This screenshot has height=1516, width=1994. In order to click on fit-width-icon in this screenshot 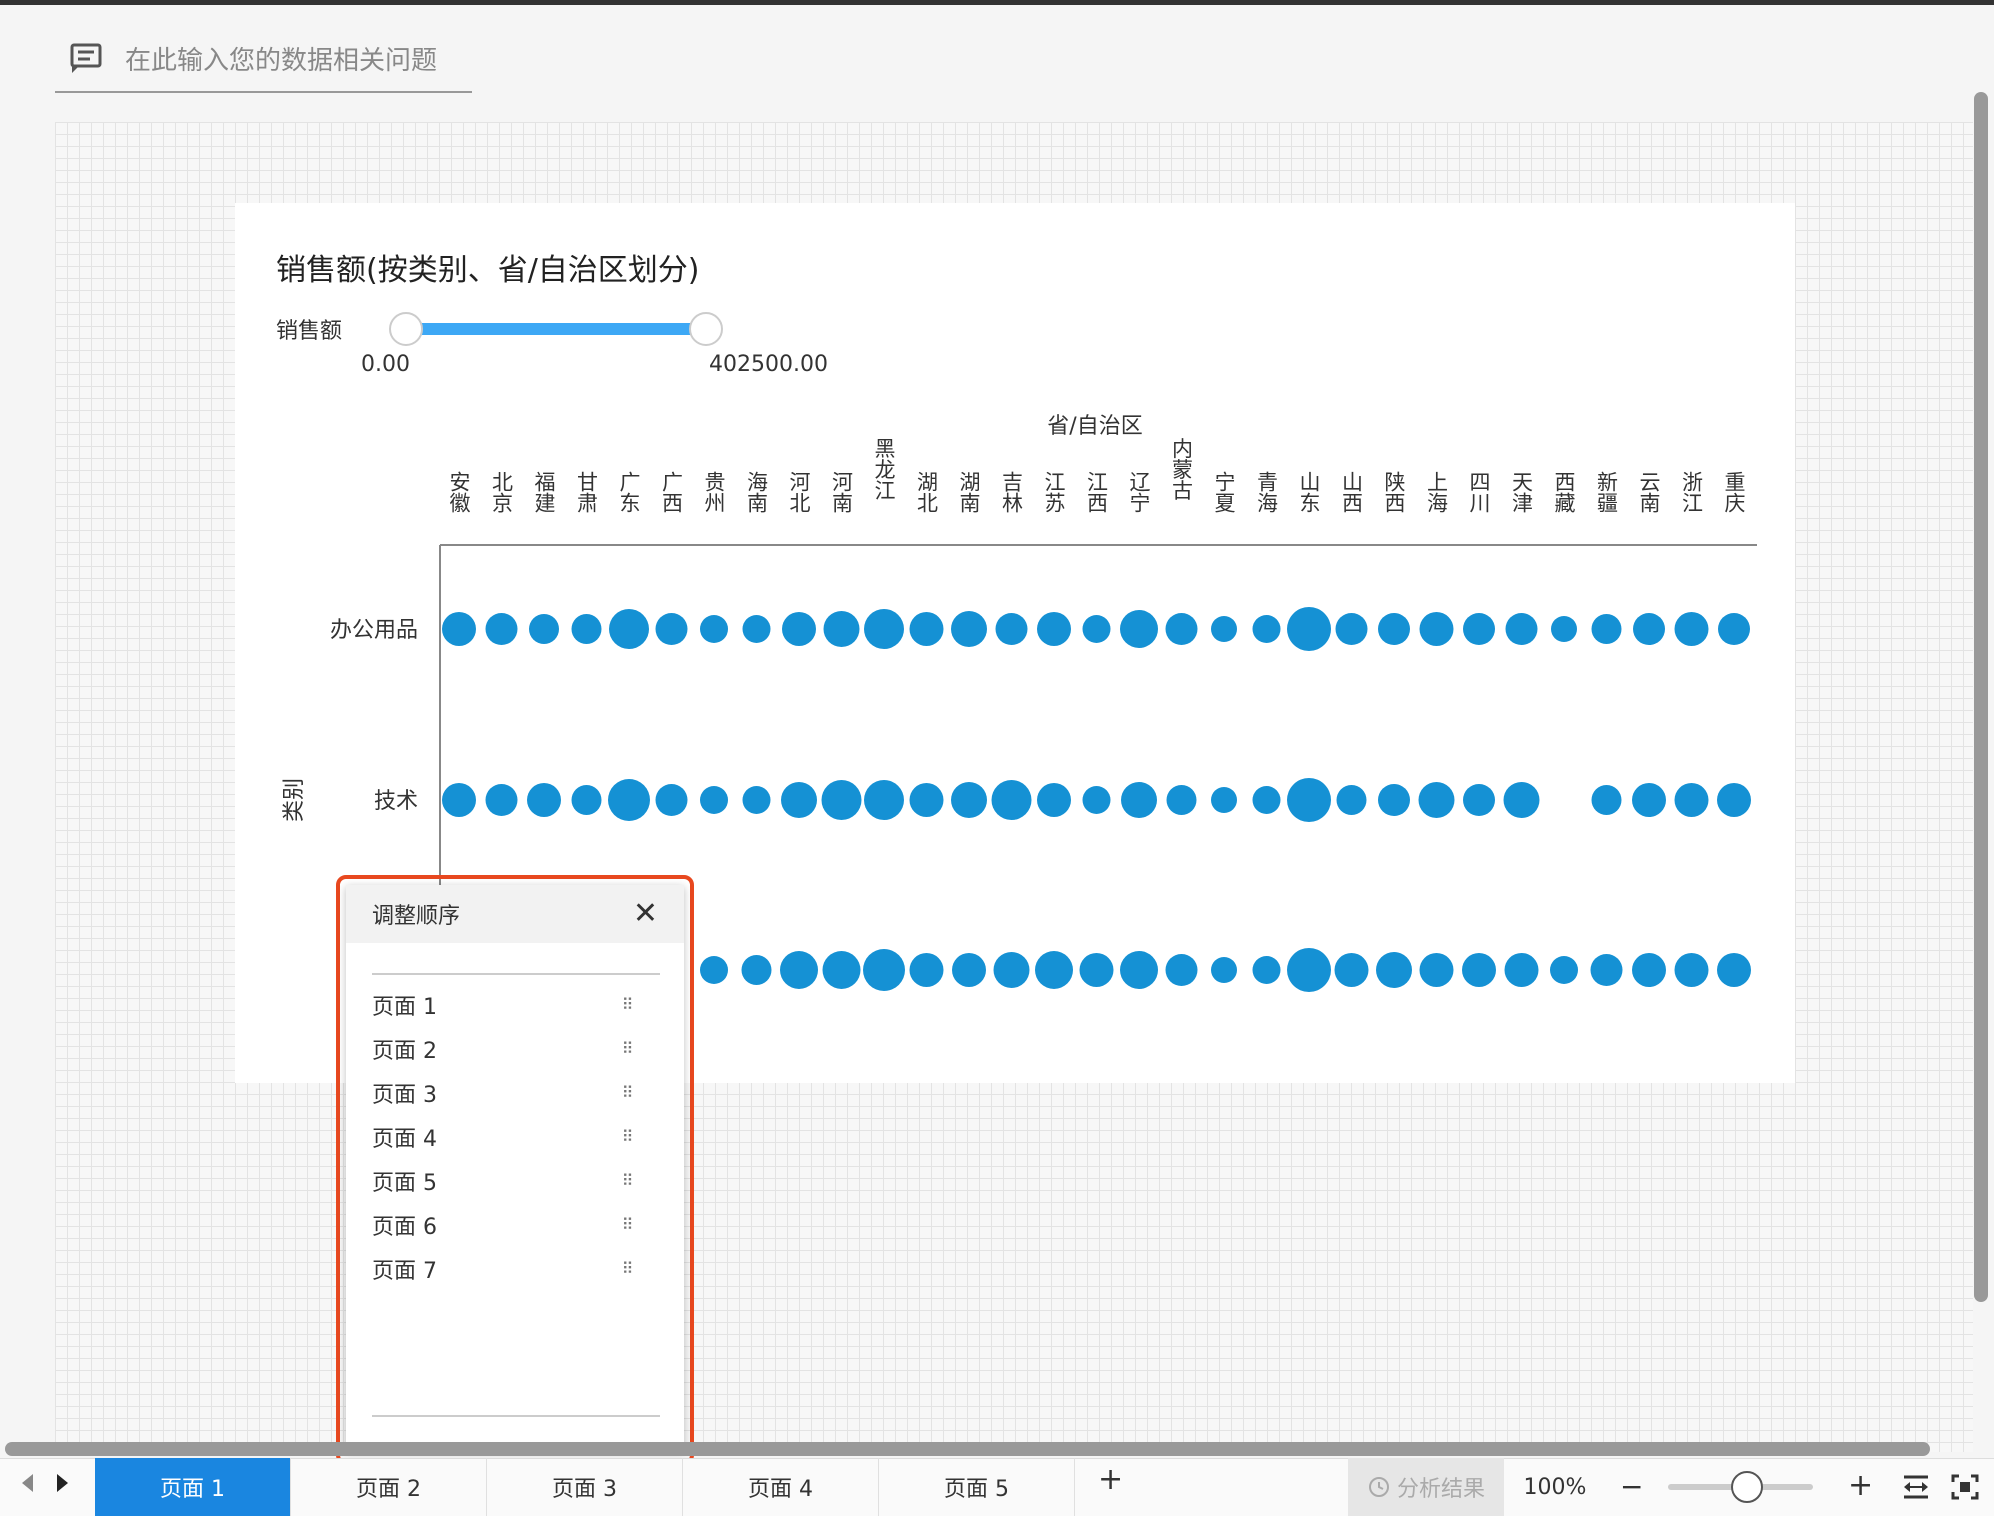, I will do `click(1916, 1487)`.